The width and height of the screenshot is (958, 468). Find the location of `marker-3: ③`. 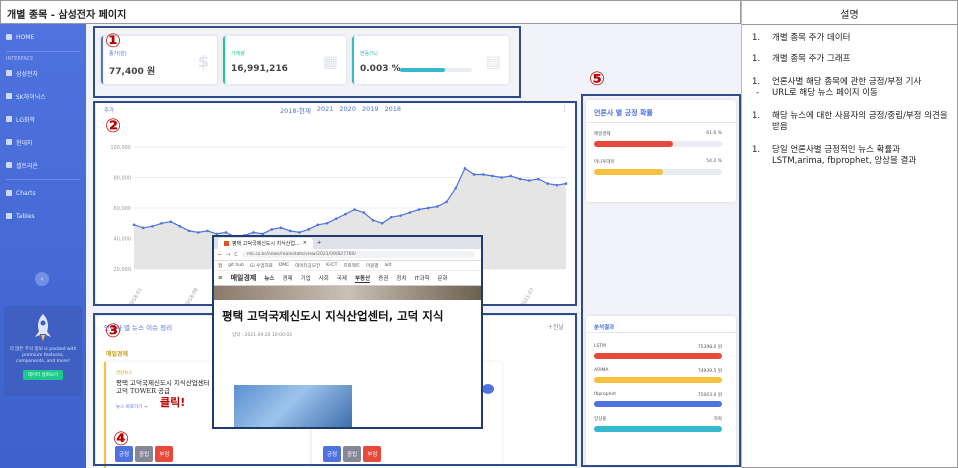

marker-3: ③ is located at coordinates (113, 331).